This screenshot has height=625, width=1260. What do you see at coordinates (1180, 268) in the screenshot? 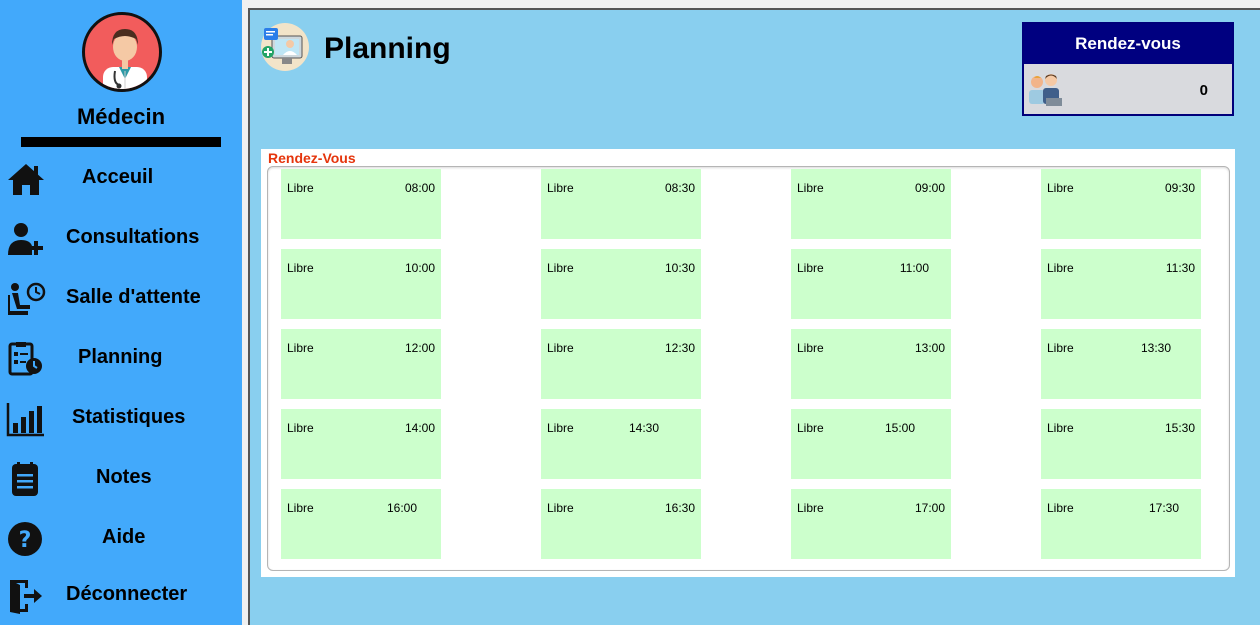
I see `slot-time: 11:30` at bounding box center [1180, 268].